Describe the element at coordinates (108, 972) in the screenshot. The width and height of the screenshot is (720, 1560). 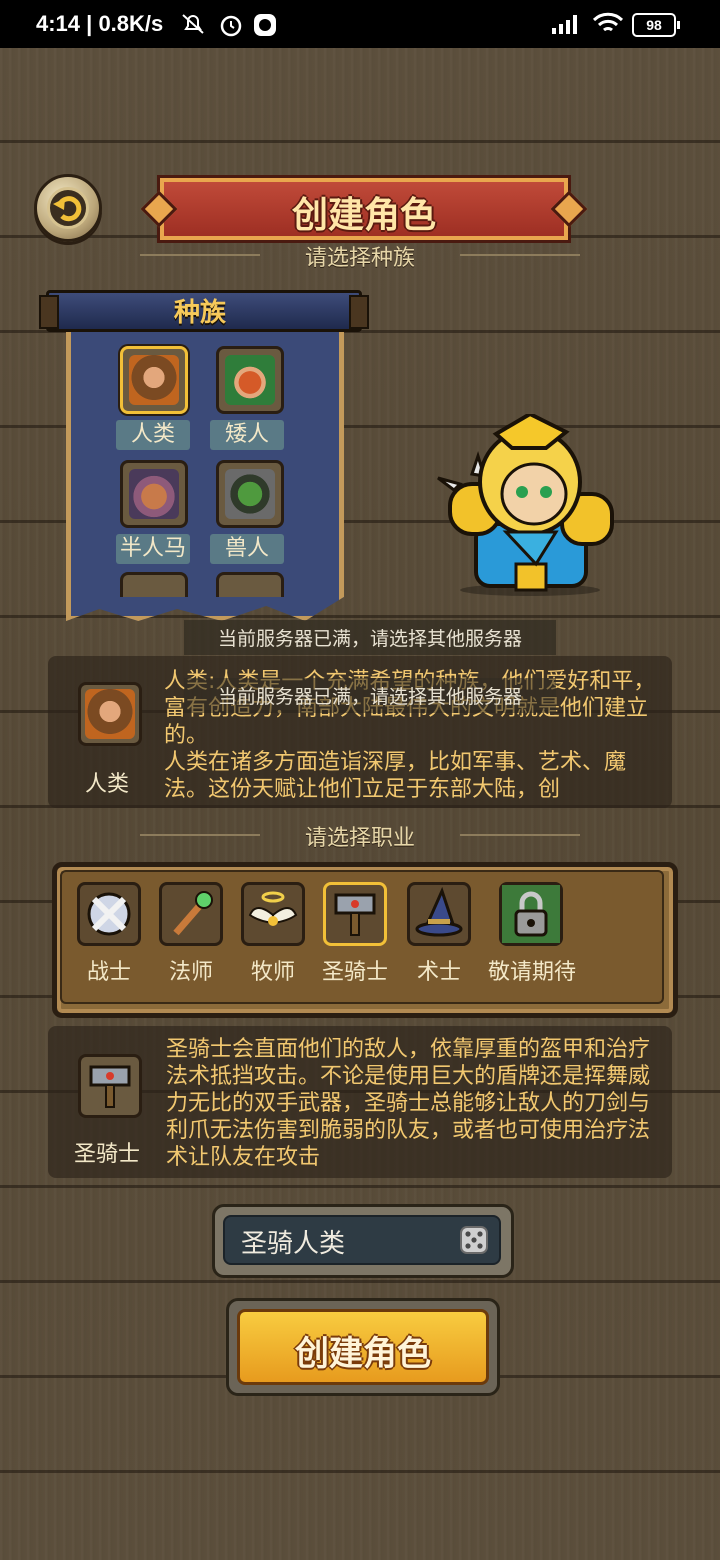
I see `class-label-warrior: 战士` at that location.